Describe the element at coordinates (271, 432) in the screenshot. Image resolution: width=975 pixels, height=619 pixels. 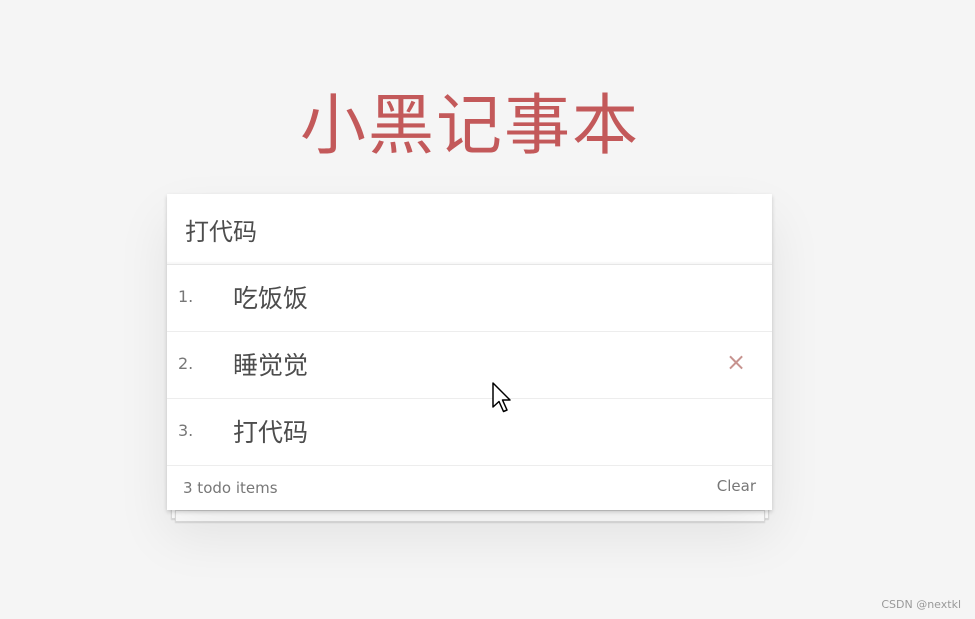
I see `todo-text: 打代码` at that location.